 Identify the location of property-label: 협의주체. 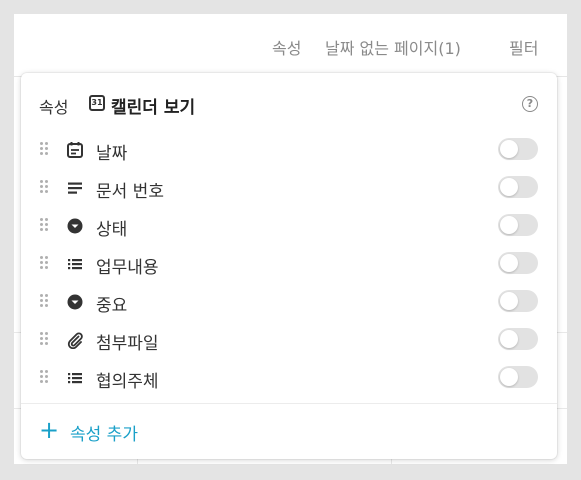
(127, 382).